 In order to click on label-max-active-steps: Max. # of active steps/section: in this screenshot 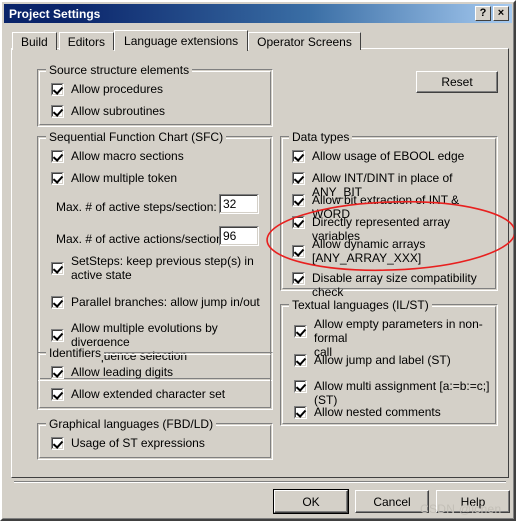, I will do `click(136, 207)`.